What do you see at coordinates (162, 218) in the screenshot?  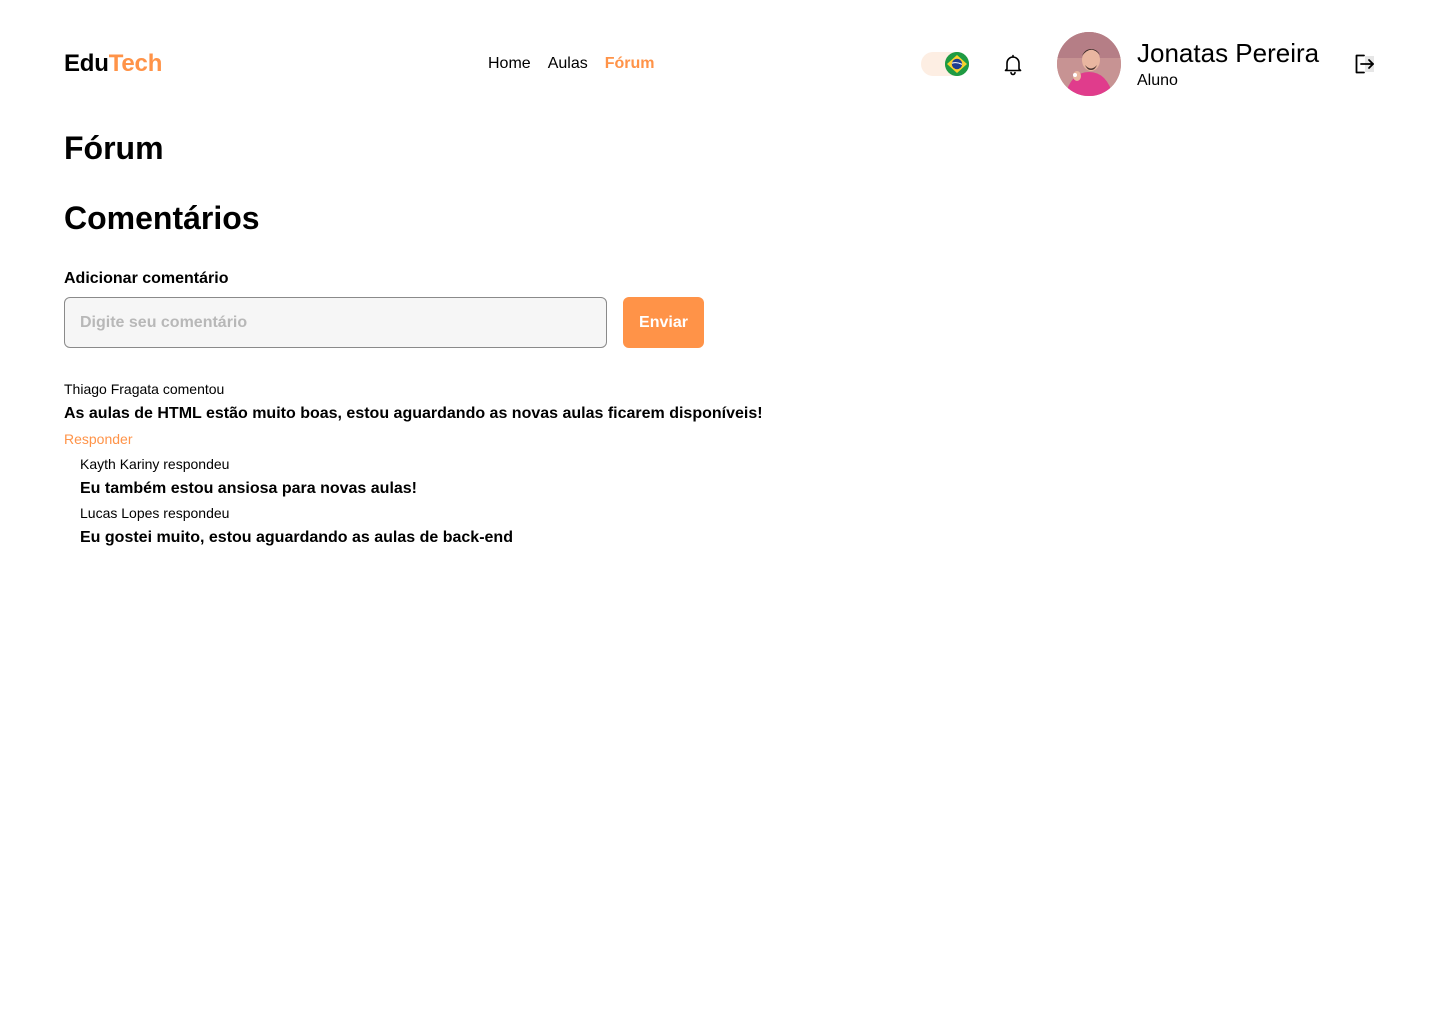 I see `section-title: Comentários` at bounding box center [162, 218].